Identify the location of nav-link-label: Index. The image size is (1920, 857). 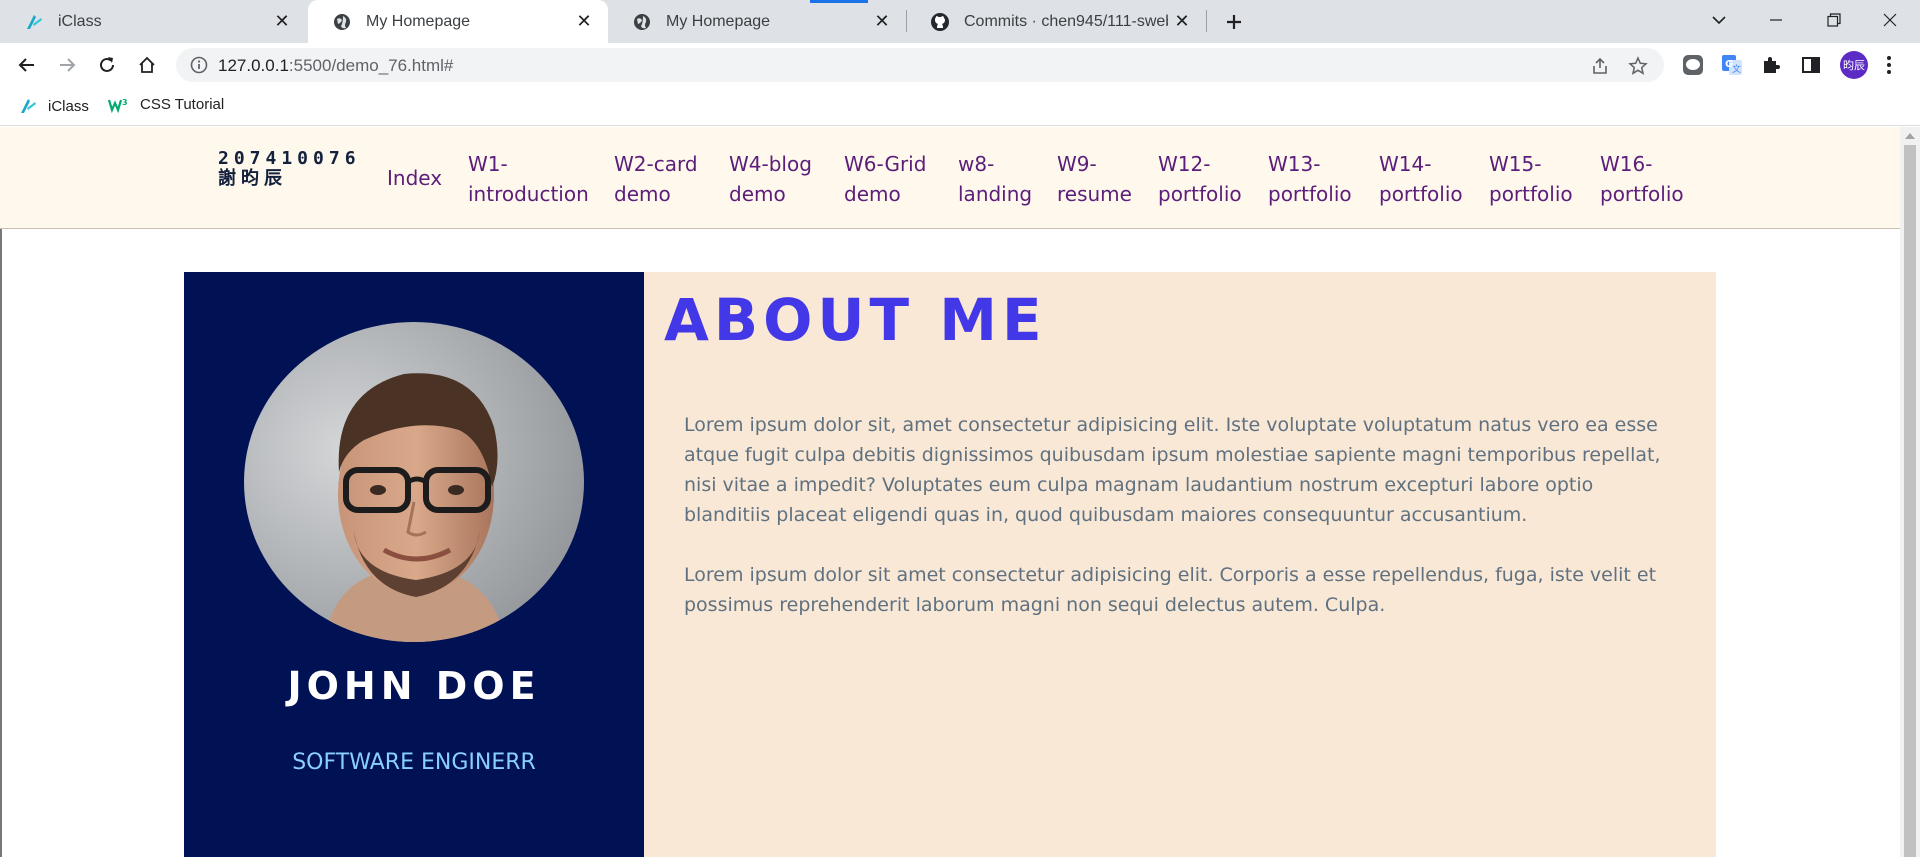
(415, 178).